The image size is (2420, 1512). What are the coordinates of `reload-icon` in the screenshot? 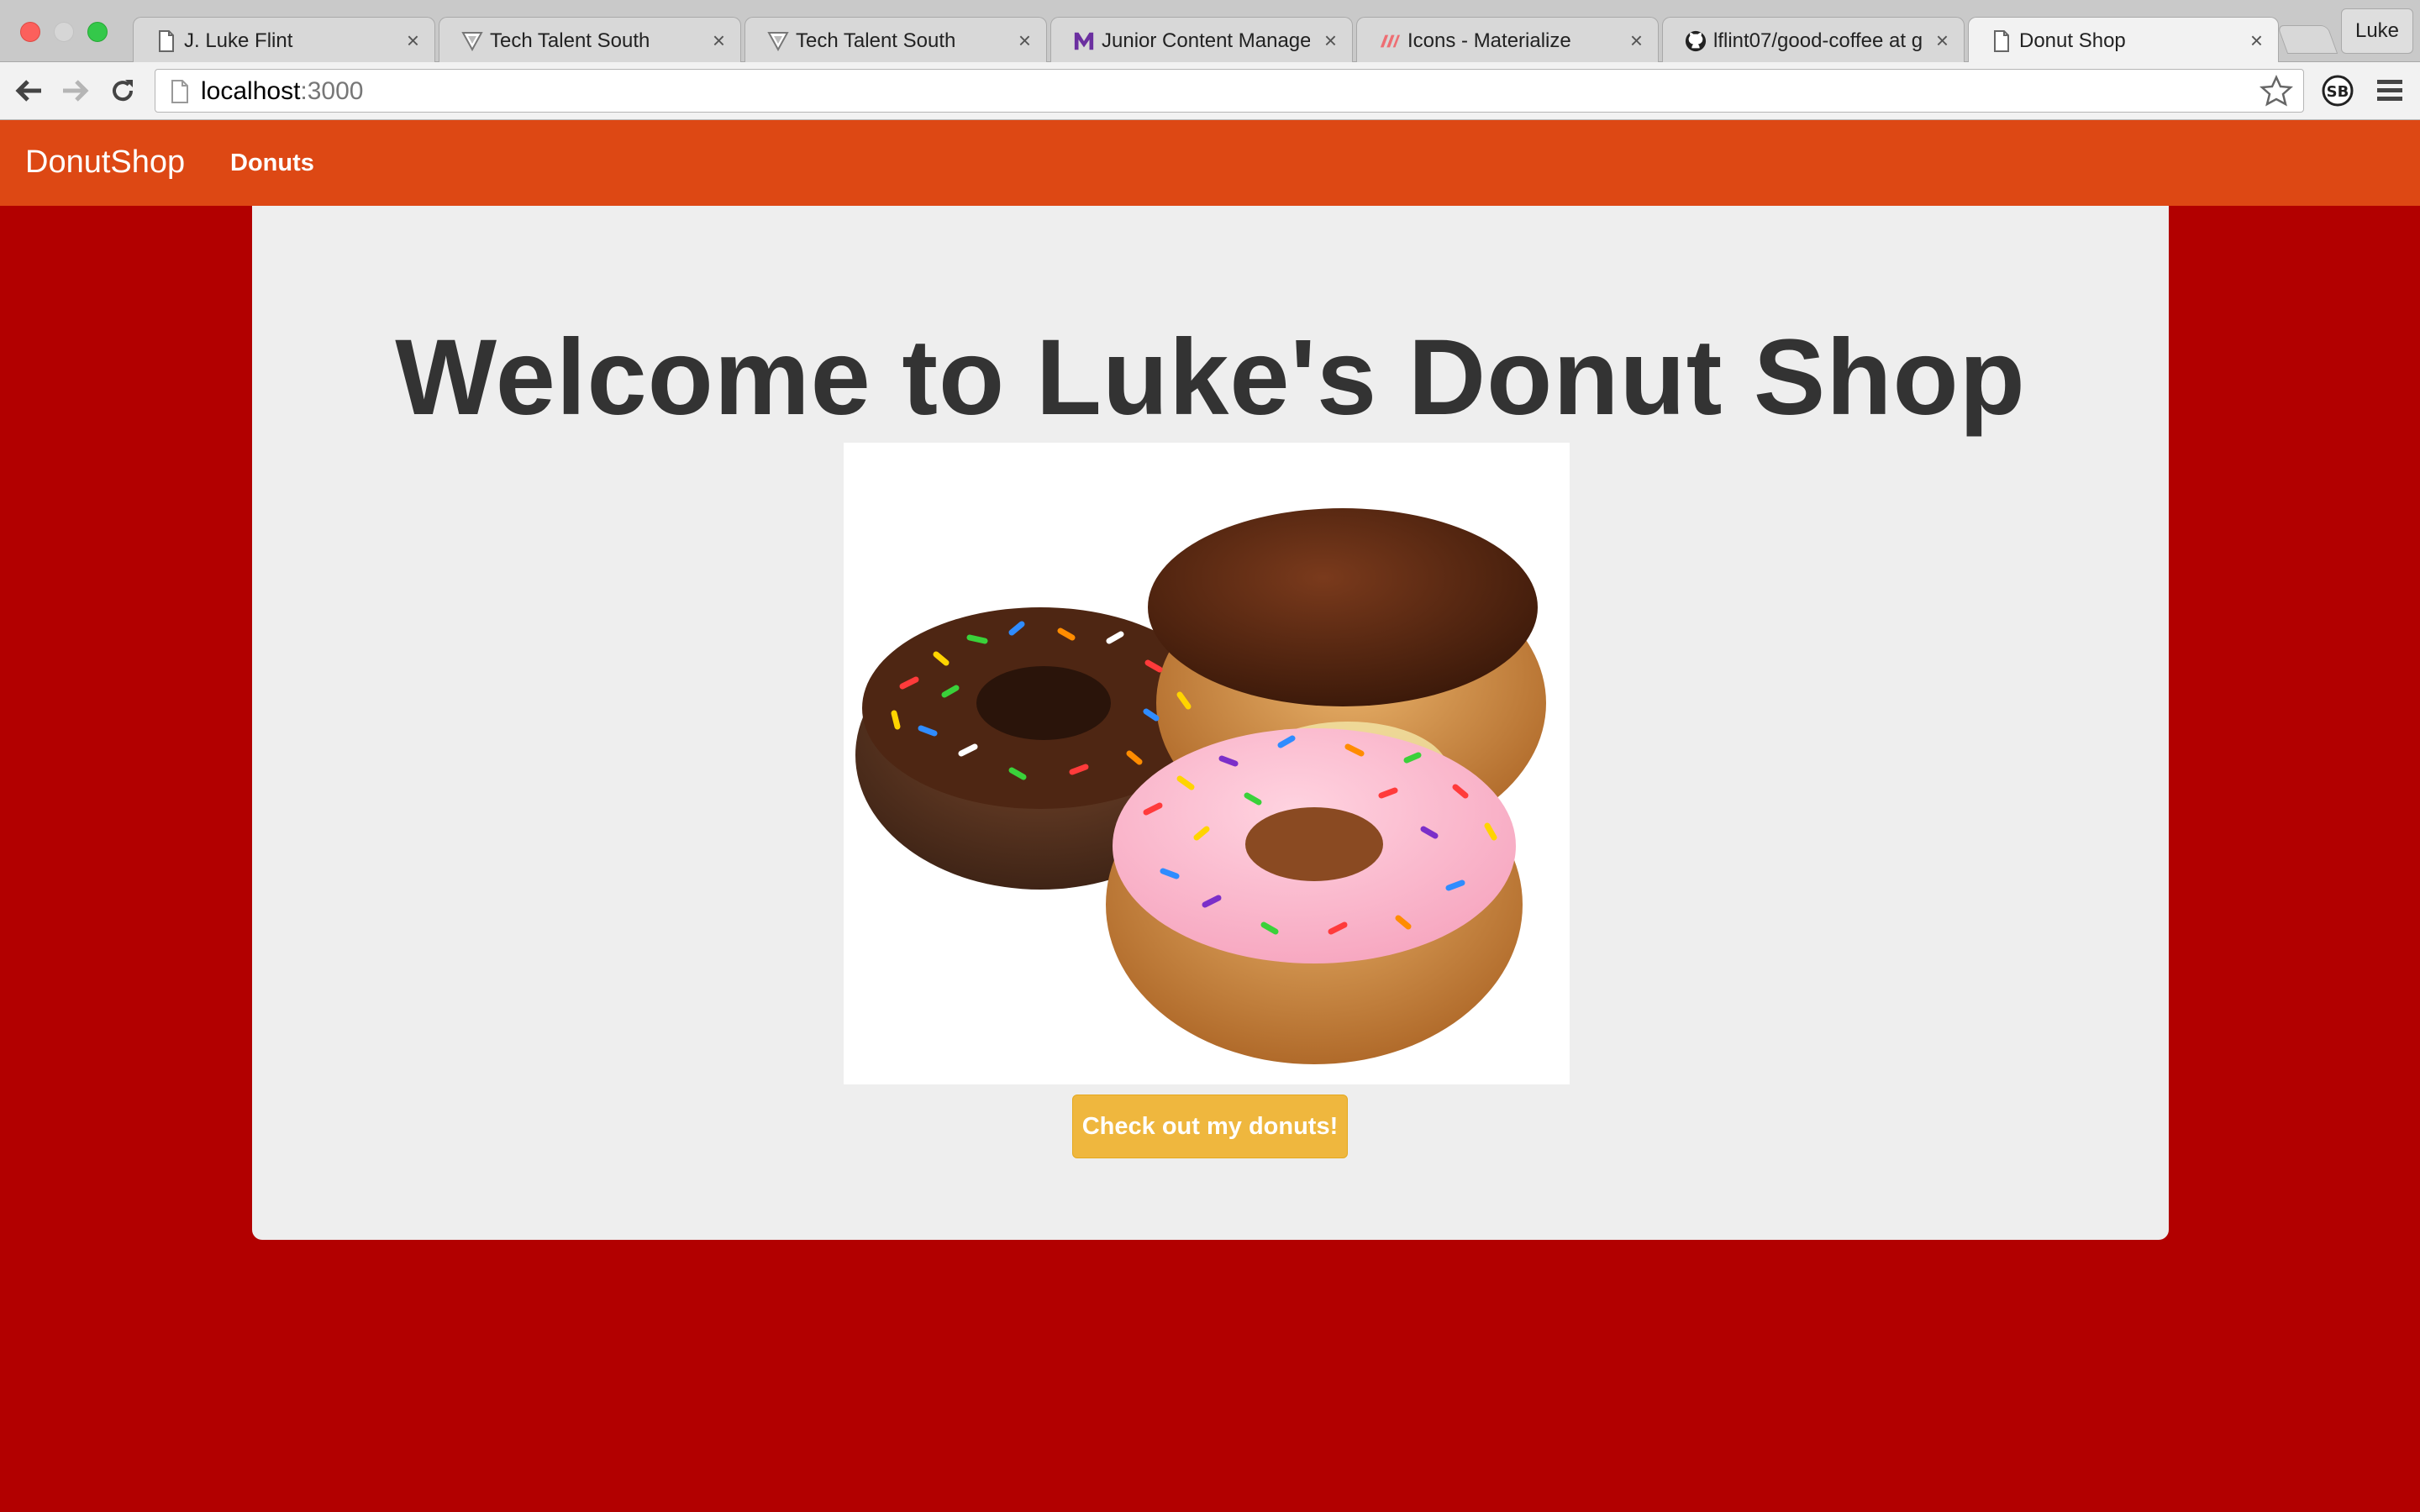 It's located at (124, 91).